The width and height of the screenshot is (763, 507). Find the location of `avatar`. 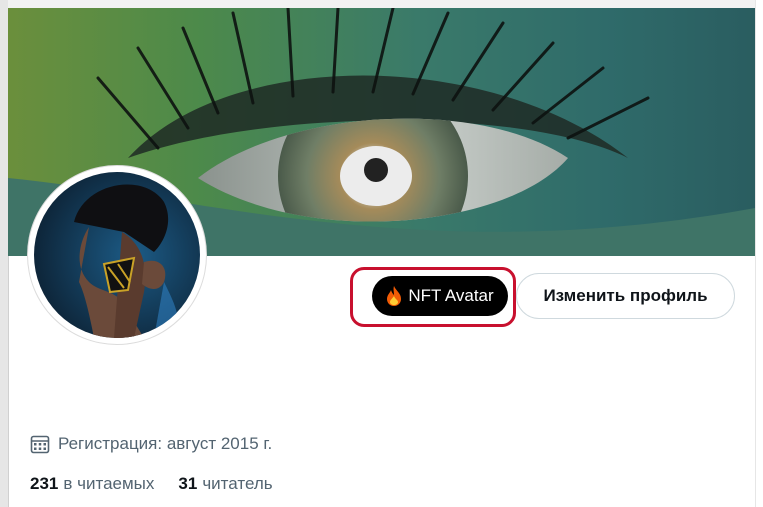

avatar is located at coordinates (117, 255).